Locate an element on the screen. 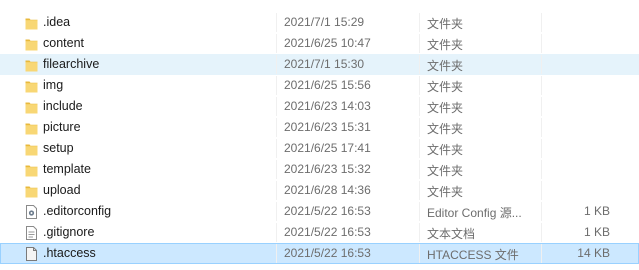  file-name: .editorconfig is located at coordinates (77, 211).